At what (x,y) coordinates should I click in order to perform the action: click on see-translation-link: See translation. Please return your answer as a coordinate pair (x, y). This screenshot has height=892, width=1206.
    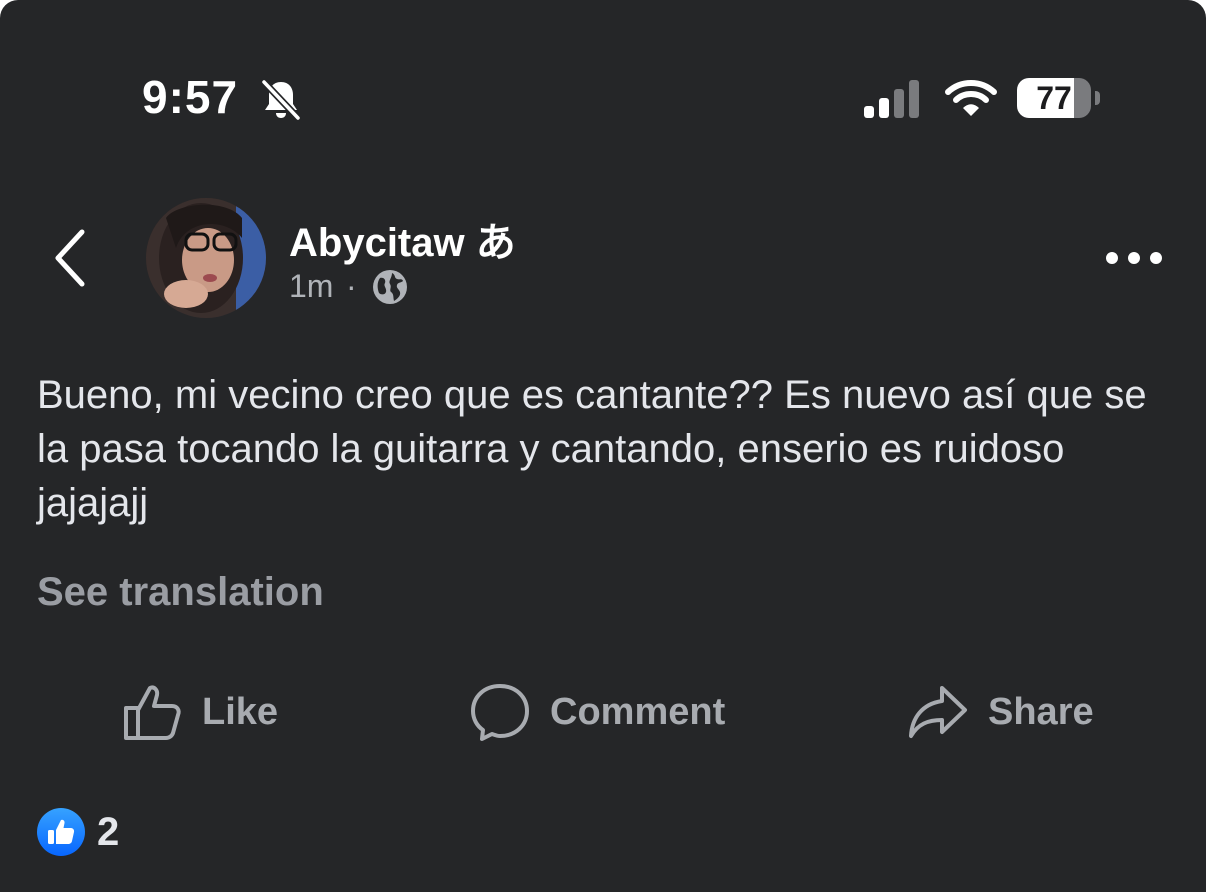
    Looking at the image, I should click on (180, 592).